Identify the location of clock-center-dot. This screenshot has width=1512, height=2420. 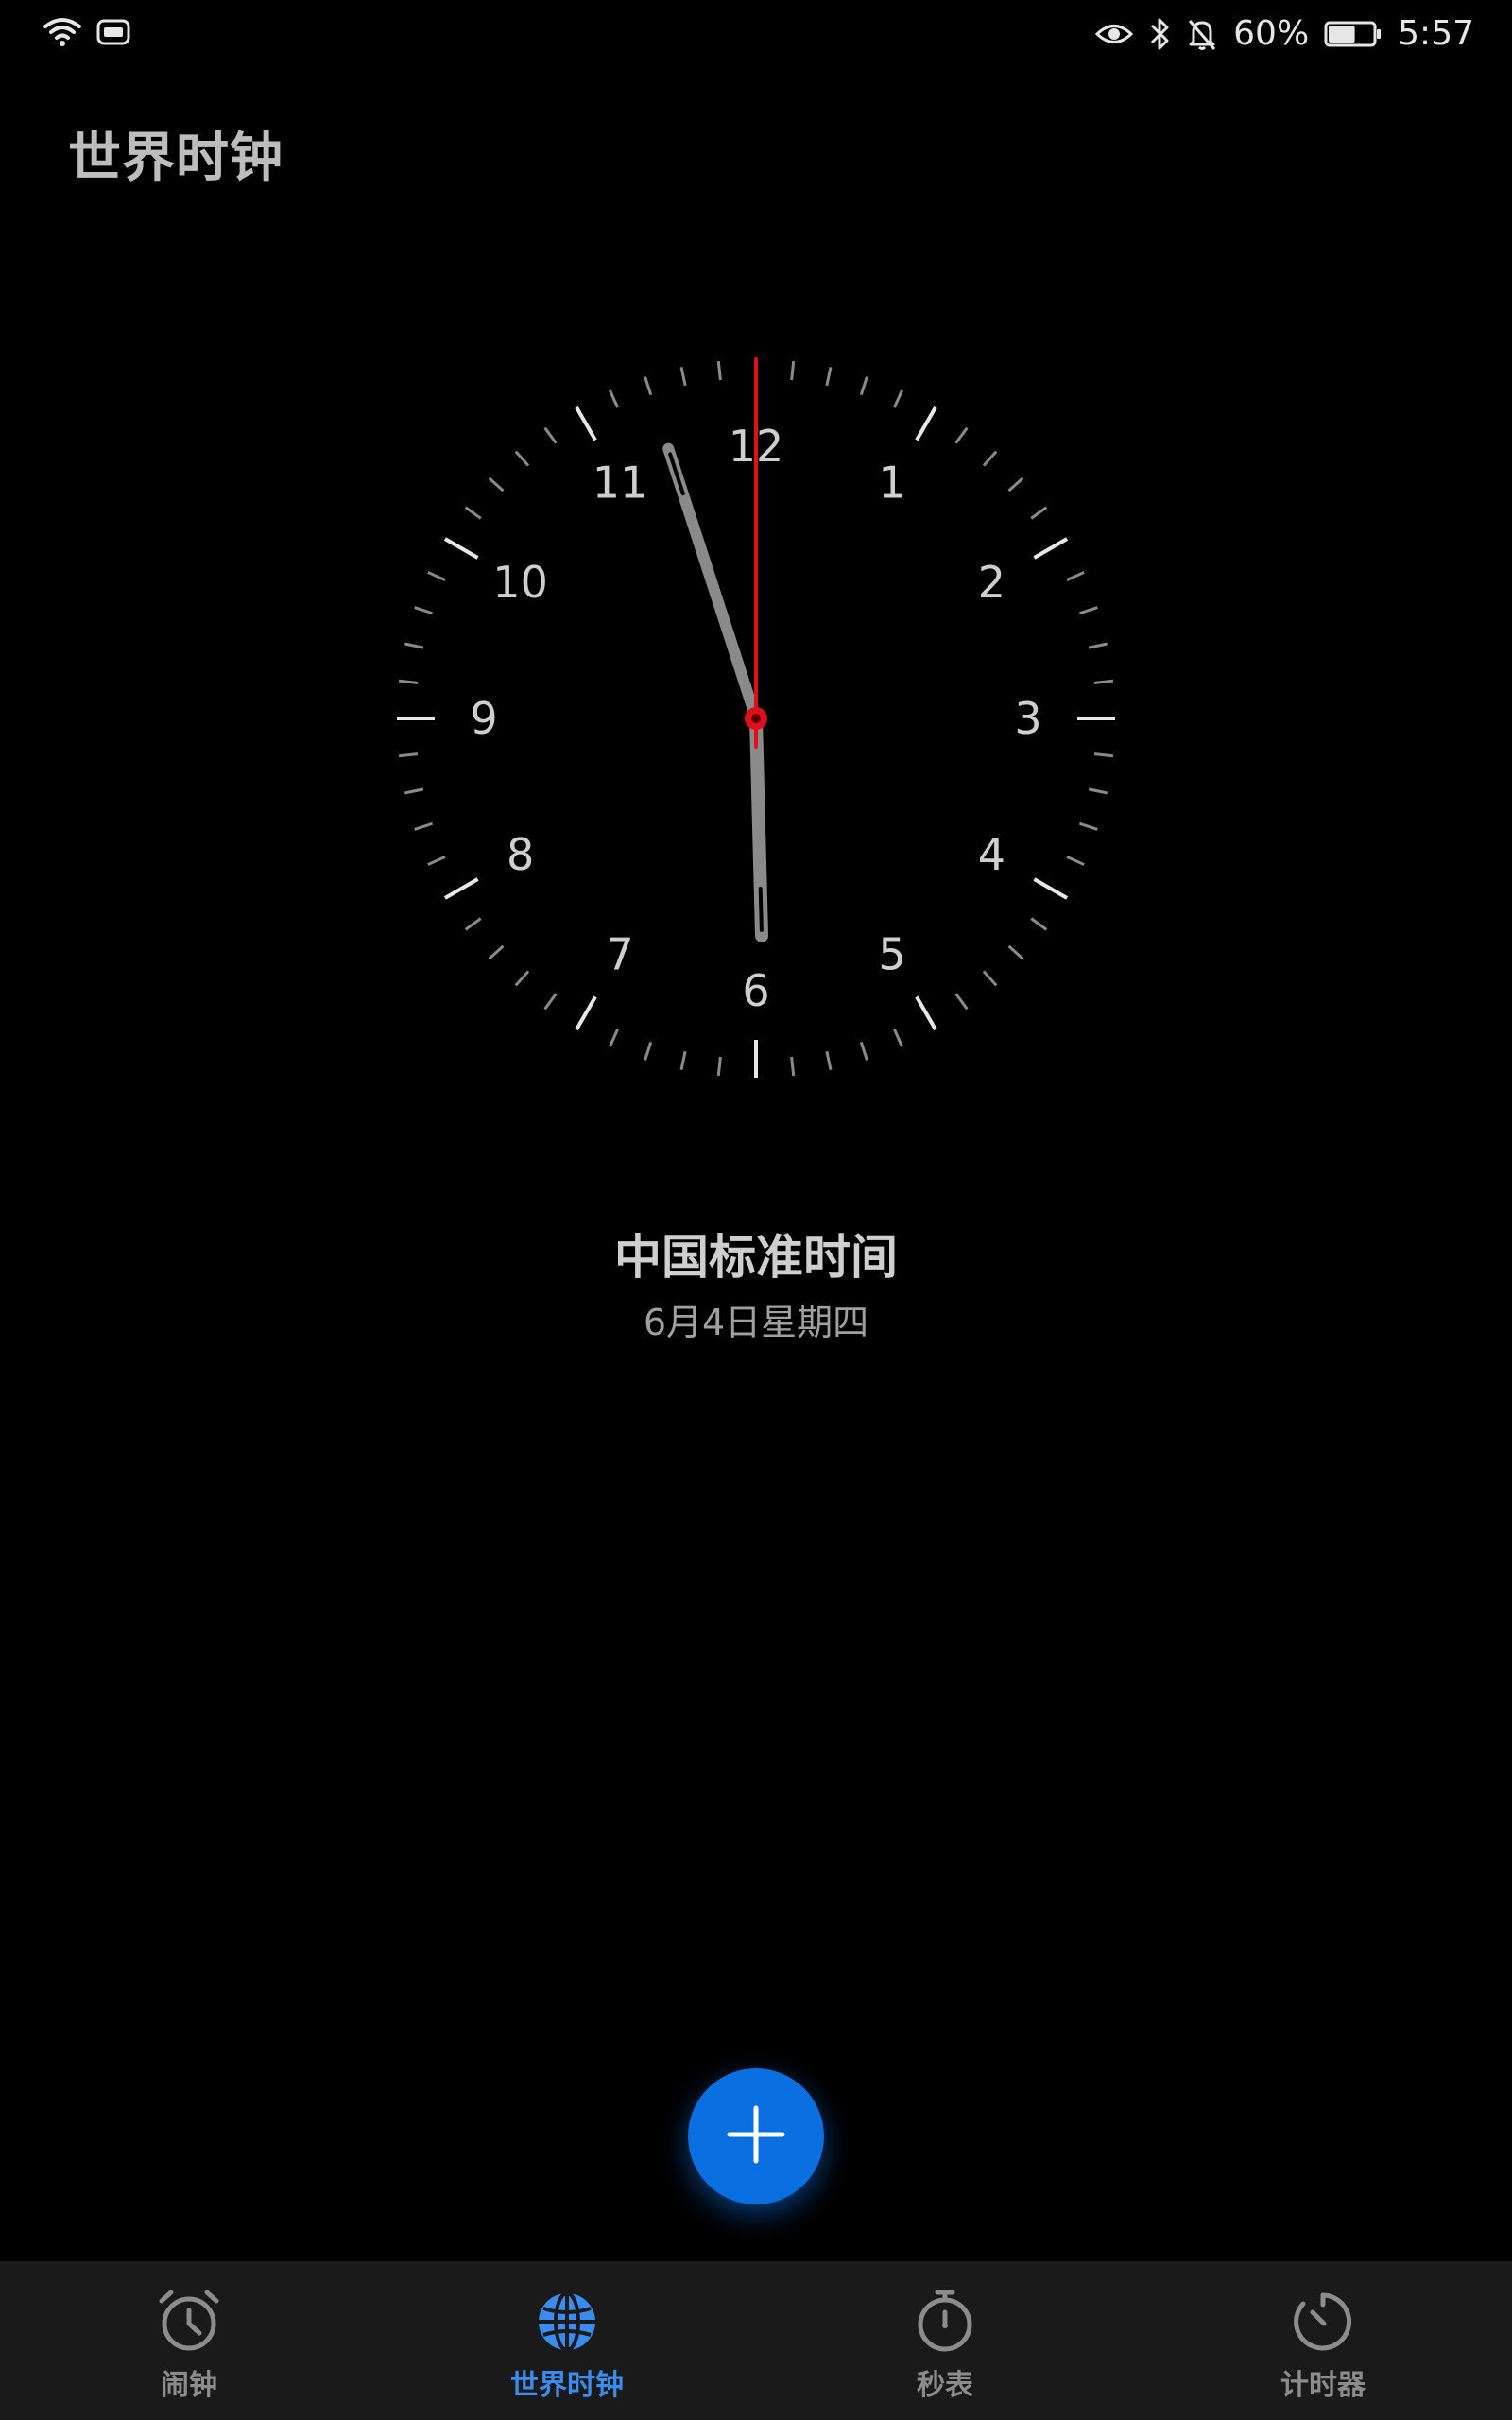
(756, 718).